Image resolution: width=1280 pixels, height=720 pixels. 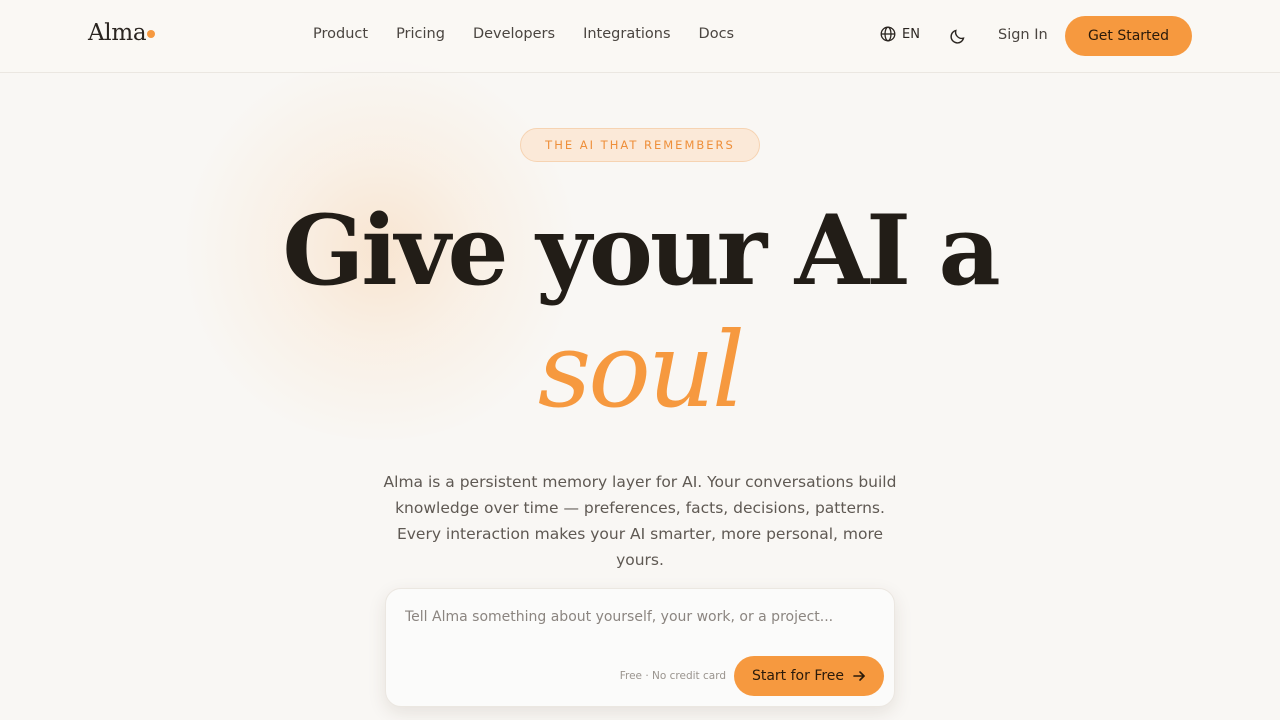 What do you see at coordinates (640, 145) in the screenshot?
I see `hero-badge: THE AI THAT REMEMBERS` at bounding box center [640, 145].